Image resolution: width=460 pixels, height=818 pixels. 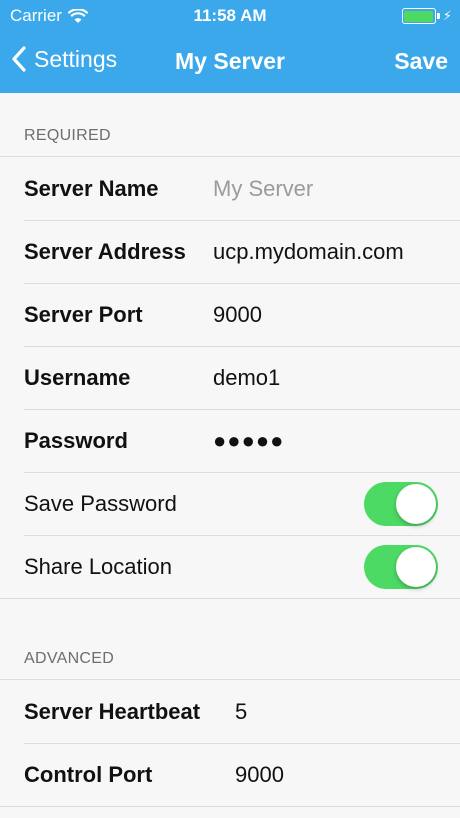 What do you see at coordinates (91, 188) in the screenshot?
I see `server-name-label: Server Name` at bounding box center [91, 188].